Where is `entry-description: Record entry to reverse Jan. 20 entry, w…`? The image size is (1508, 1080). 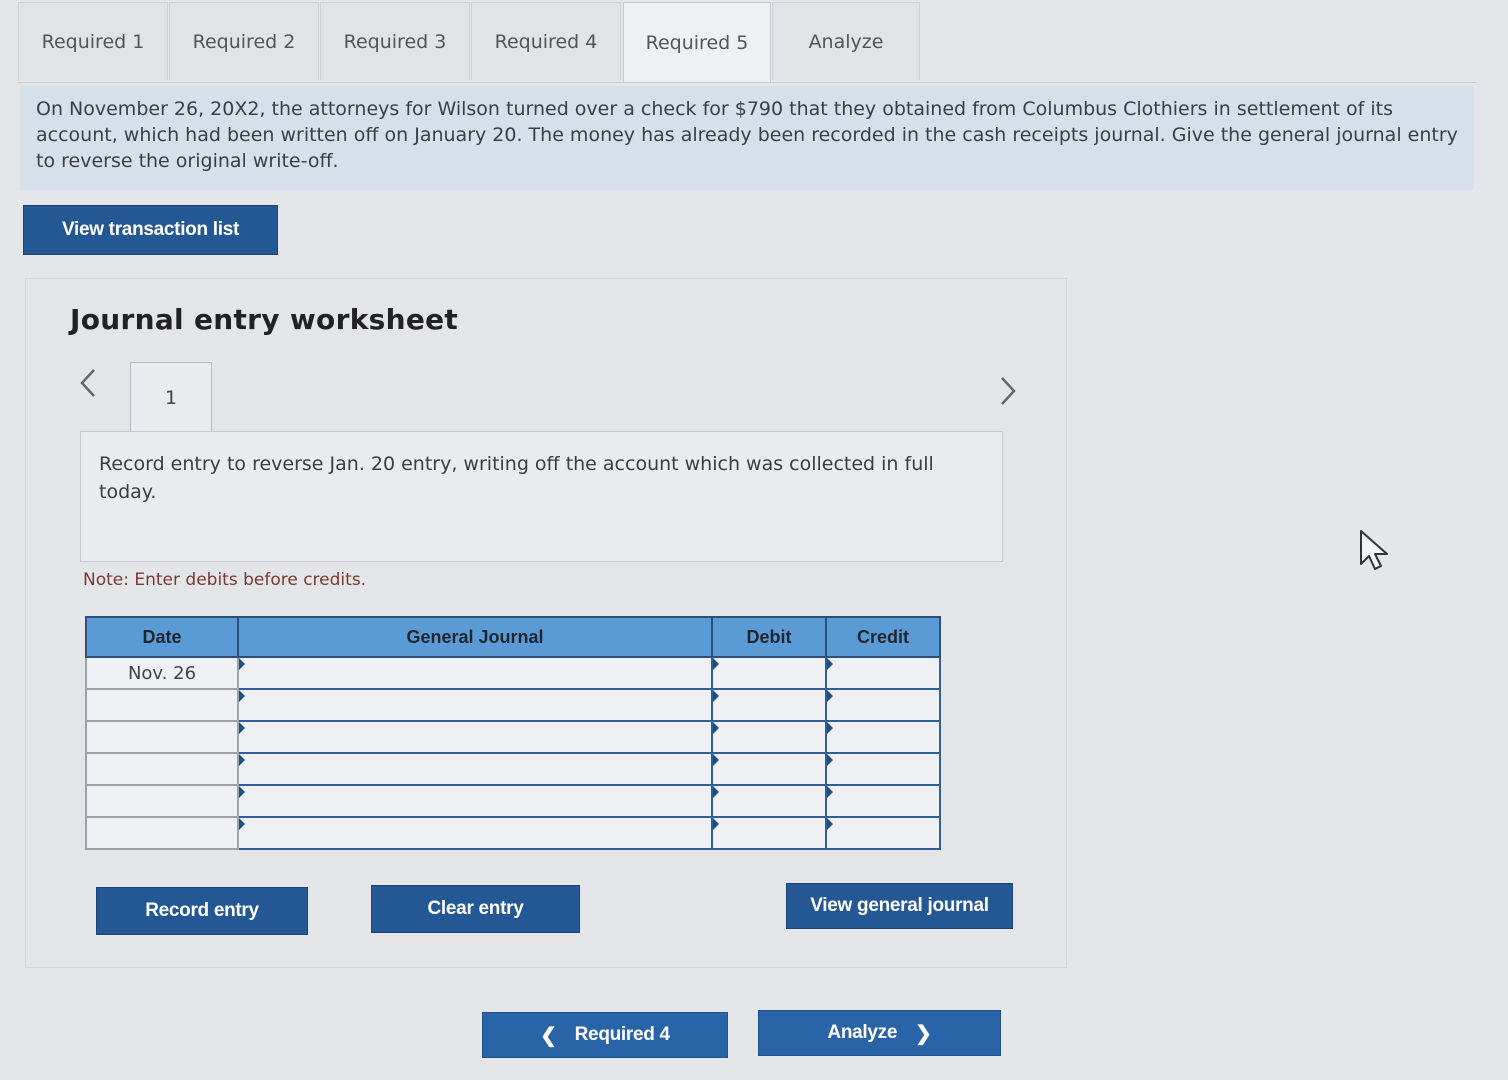
entry-description: Record entry to reverse Jan. 20 entry, w… is located at coordinates (541, 496).